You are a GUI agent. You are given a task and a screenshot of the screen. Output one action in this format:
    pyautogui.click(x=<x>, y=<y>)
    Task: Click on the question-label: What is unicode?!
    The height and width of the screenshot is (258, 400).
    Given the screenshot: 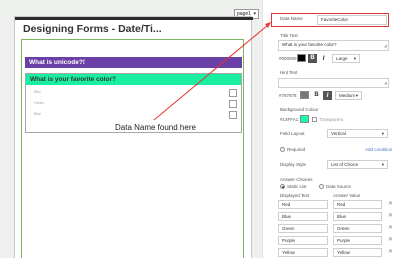 What is the action you would take?
    pyautogui.click(x=57, y=62)
    